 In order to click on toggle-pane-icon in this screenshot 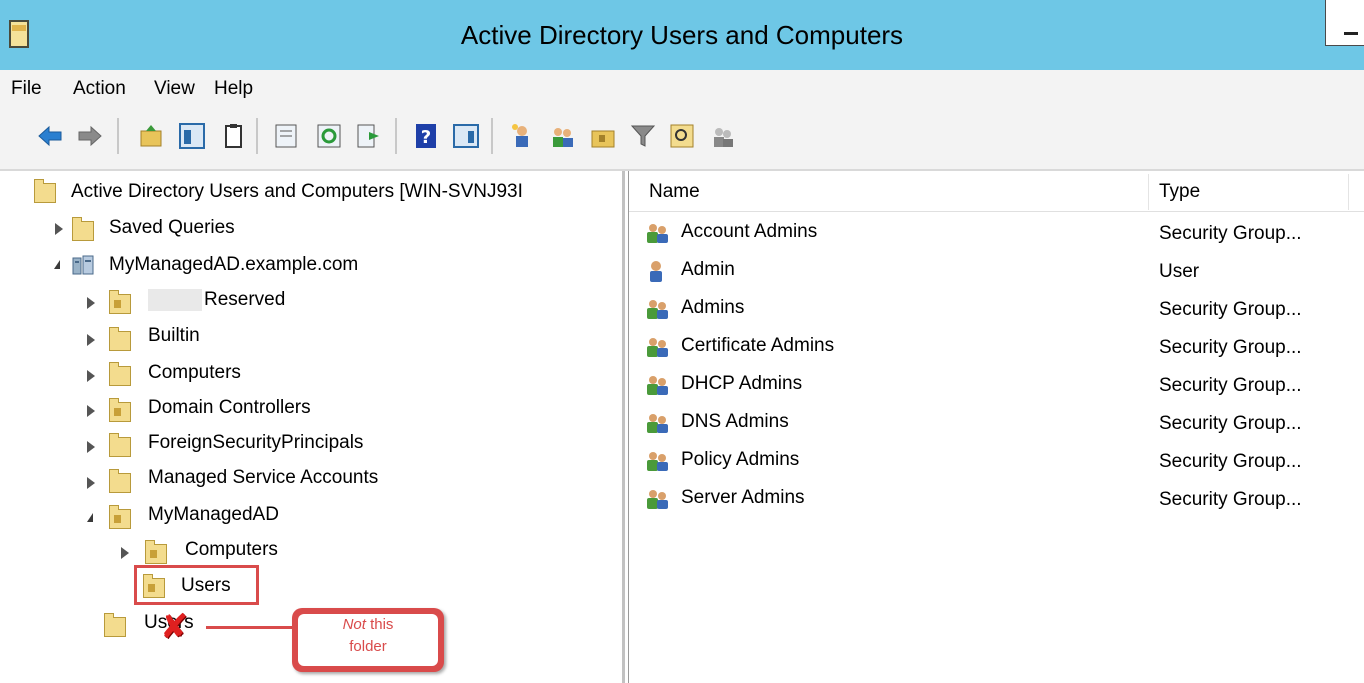, I will do `click(466, 136)`.